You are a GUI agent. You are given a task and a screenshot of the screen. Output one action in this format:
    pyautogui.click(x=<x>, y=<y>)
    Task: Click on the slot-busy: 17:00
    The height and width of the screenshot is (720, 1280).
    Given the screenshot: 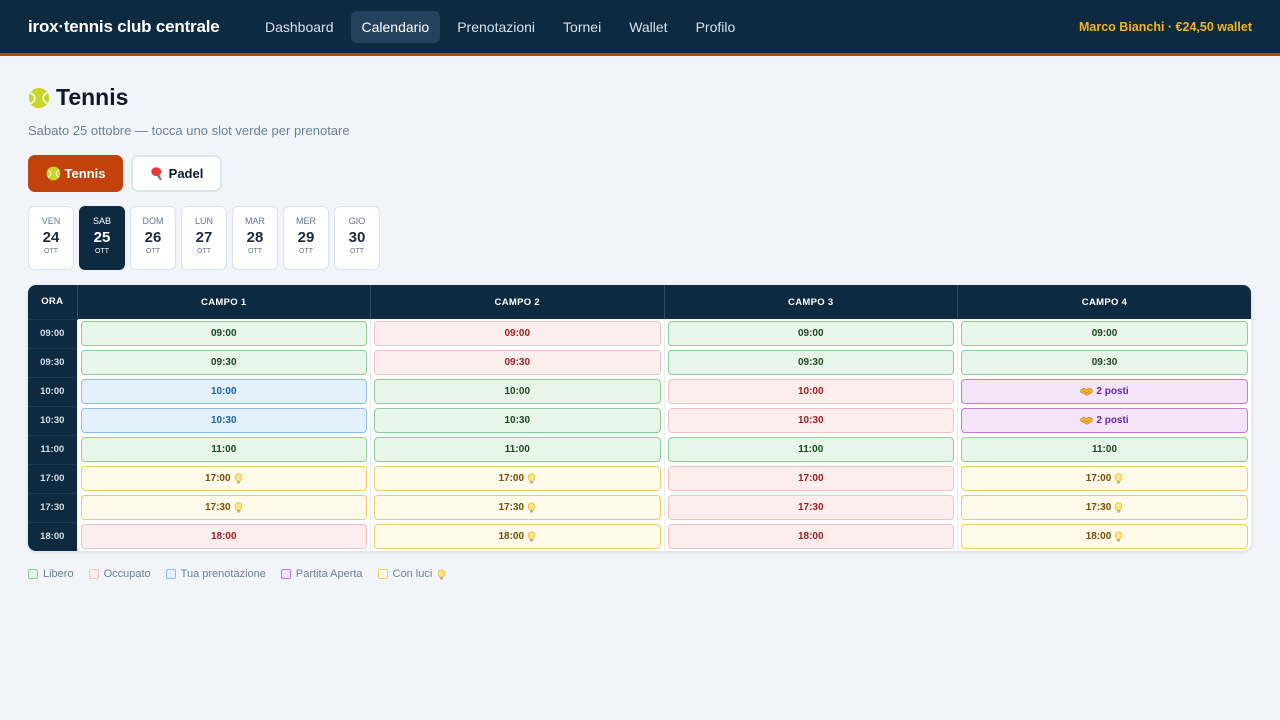 What is the action you would take?
    pyautogui.click(x=810, y=478)
    